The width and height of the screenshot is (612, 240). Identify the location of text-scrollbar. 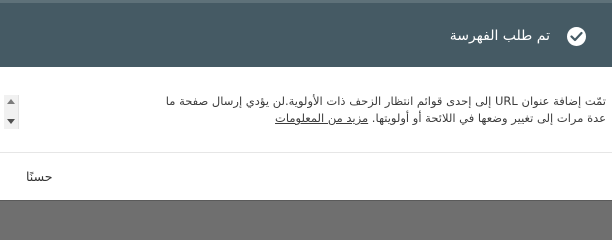
(11, 112).